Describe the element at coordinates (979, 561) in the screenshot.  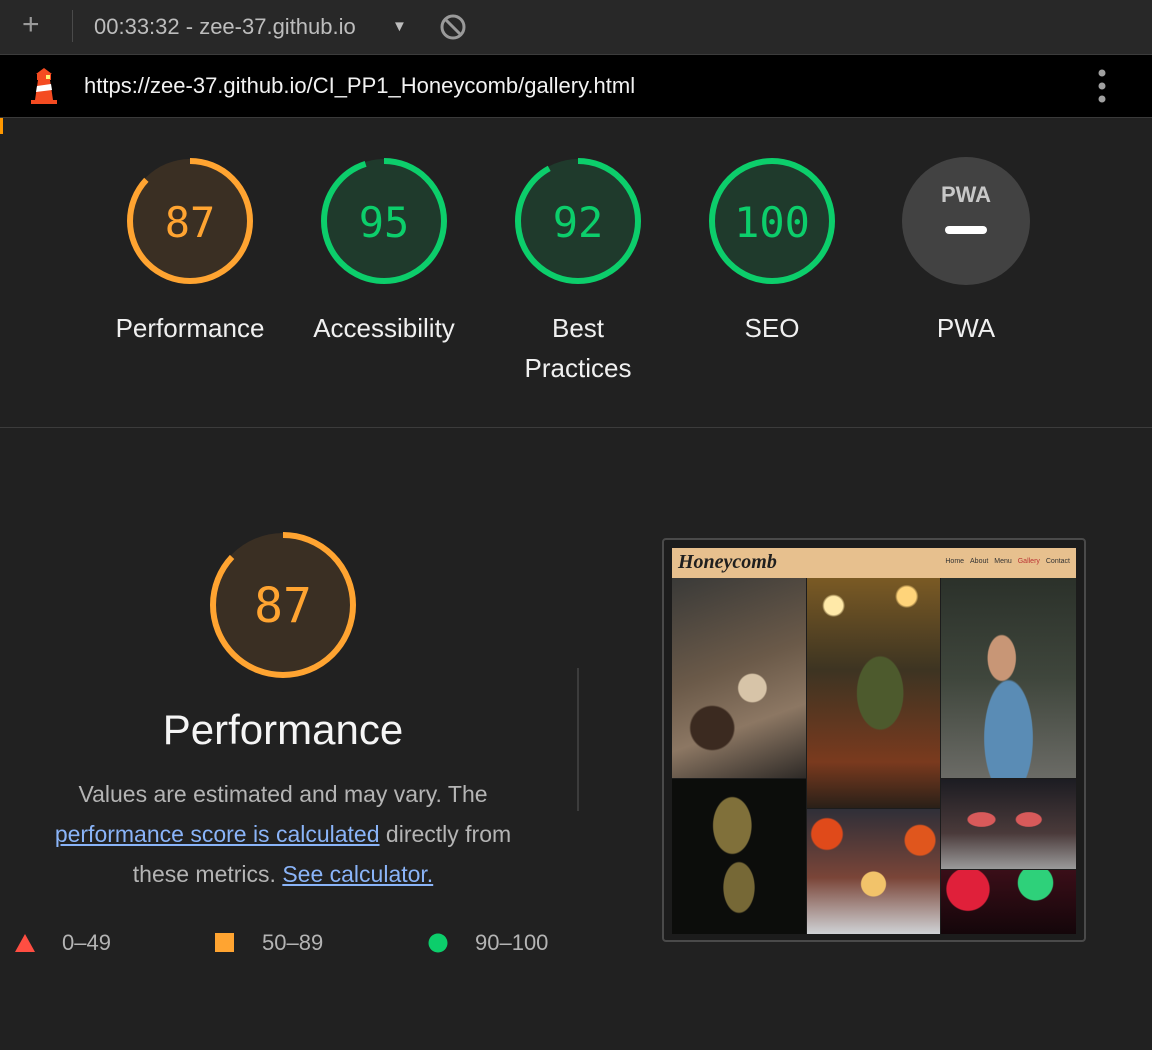
I see `site-nav-item: About` at that location.